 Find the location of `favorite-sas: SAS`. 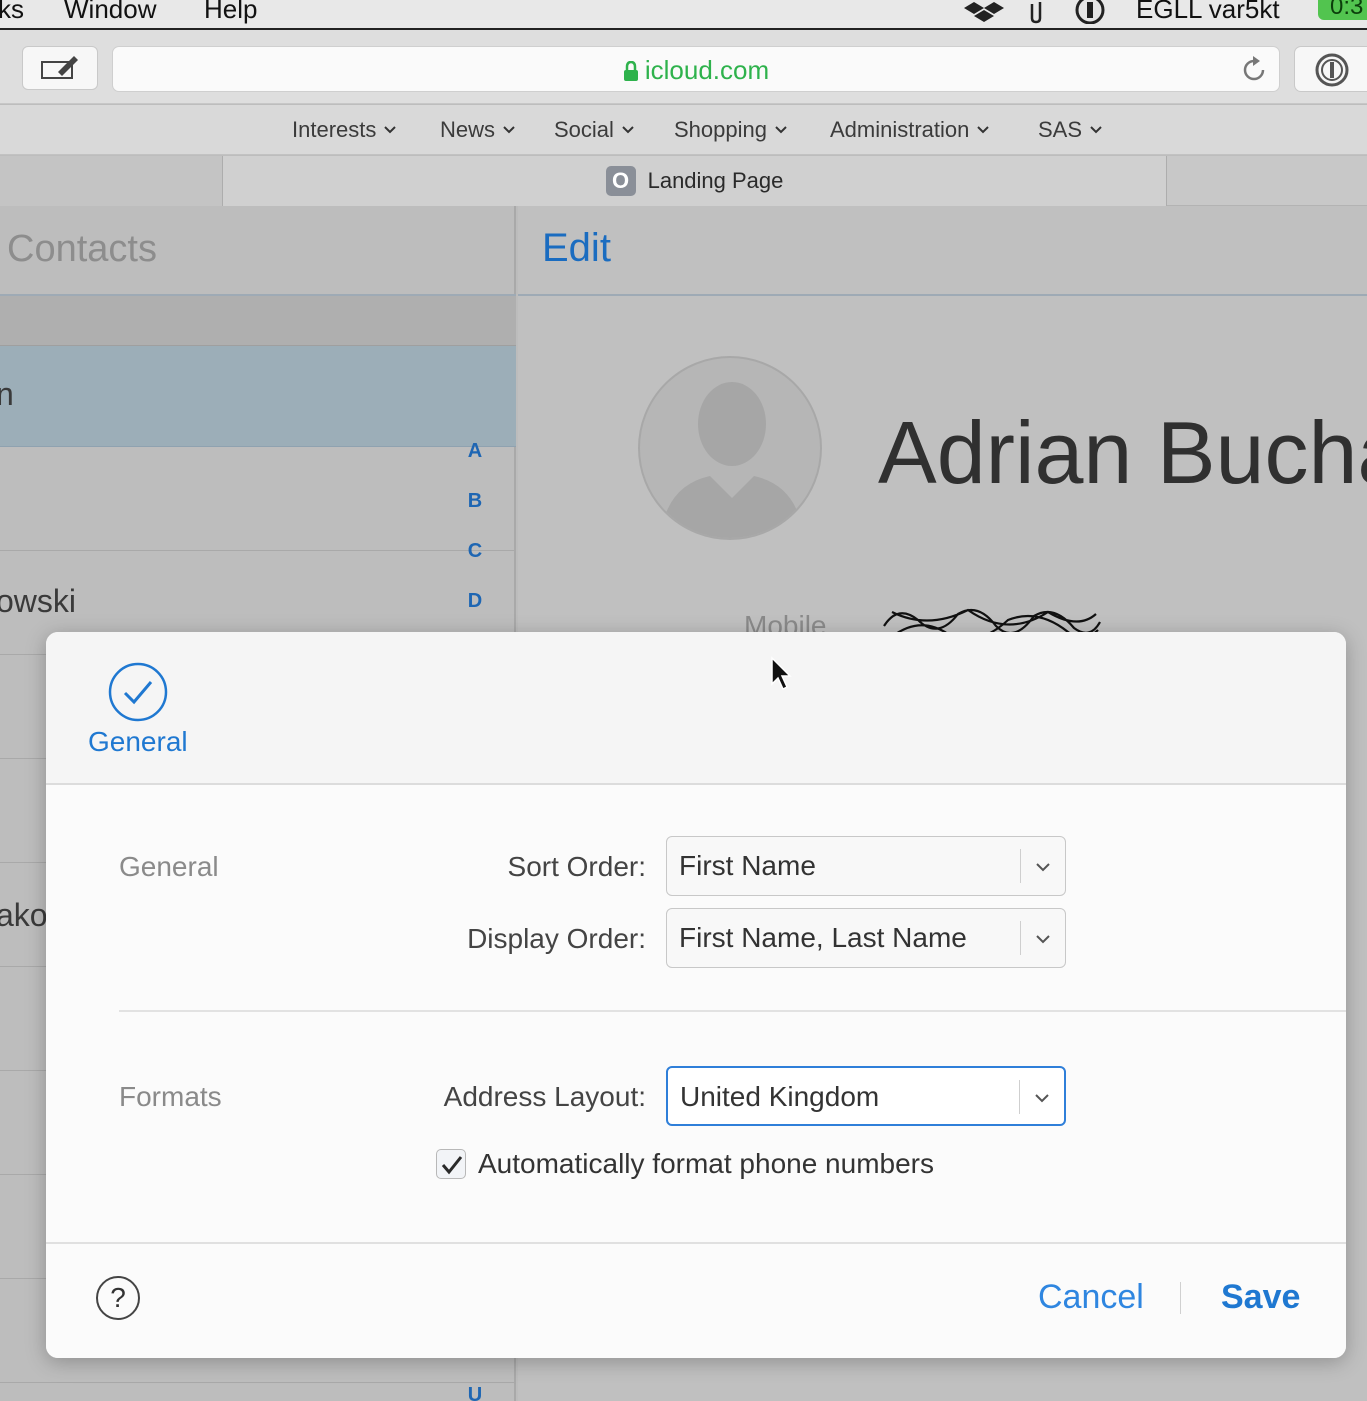

favorite-sas: SAS is located at coordinates (1070, 130).